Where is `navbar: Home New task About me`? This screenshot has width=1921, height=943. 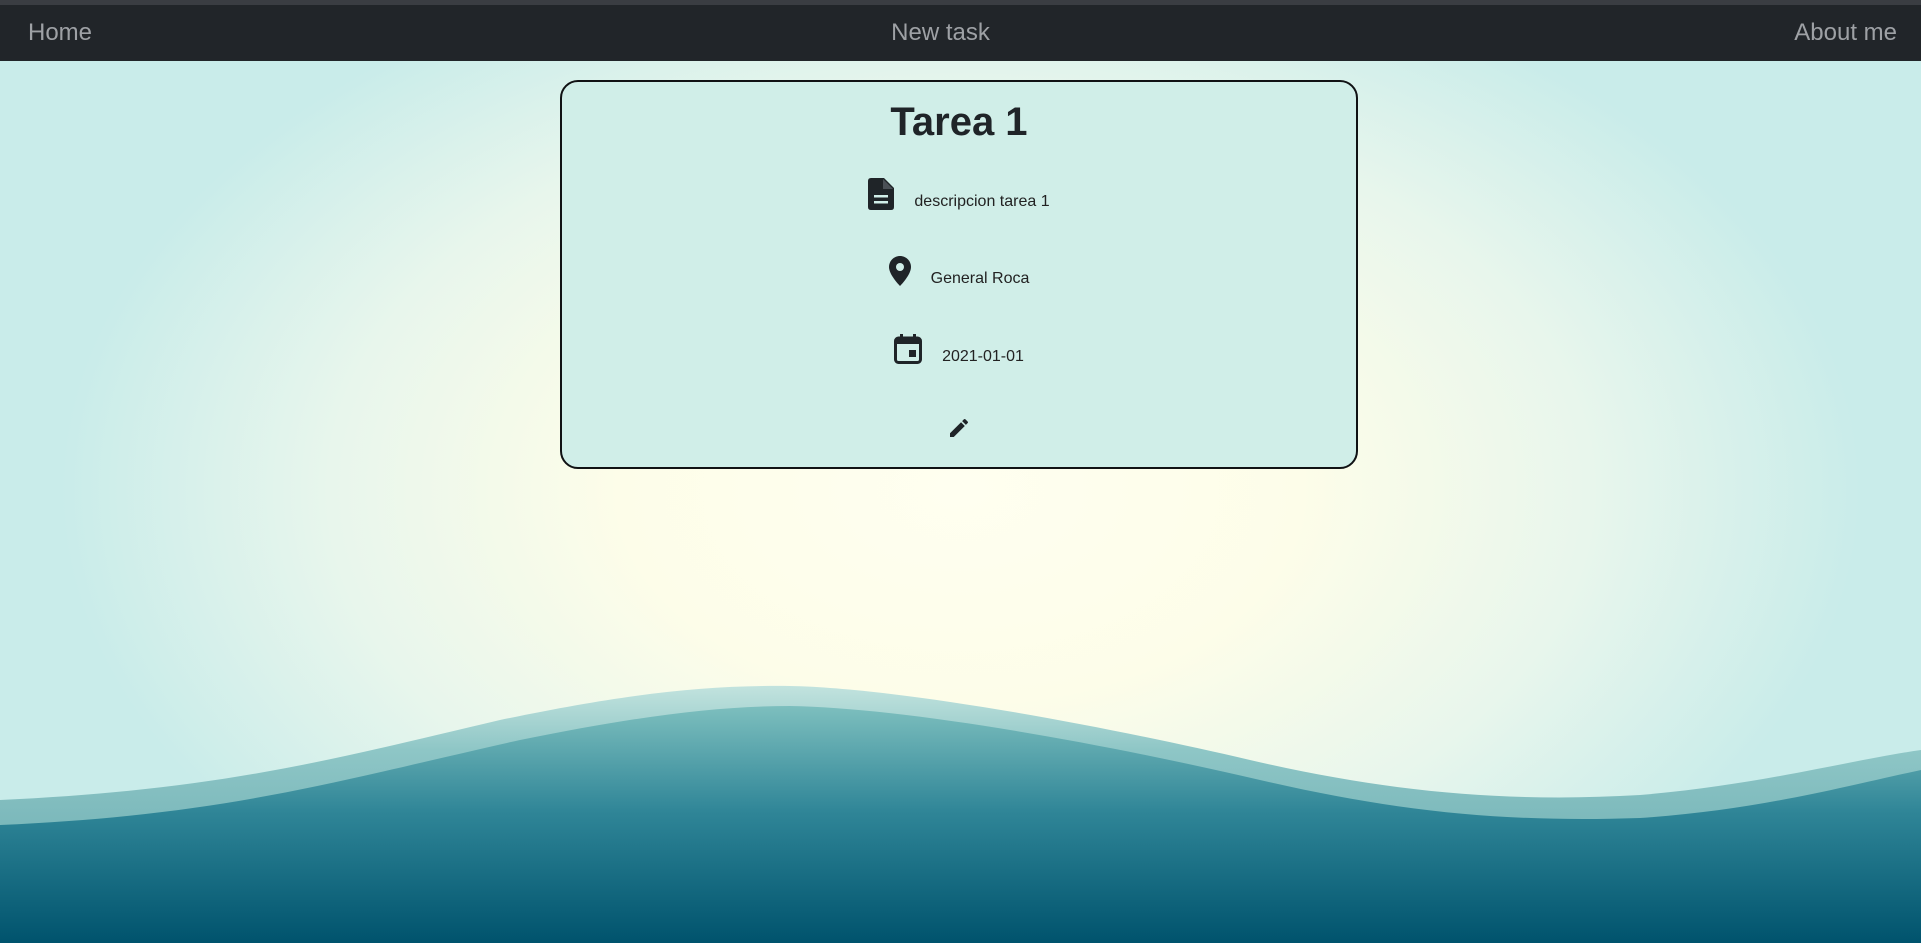
navbar: Home New task About me is located at coordinates (960, 33).